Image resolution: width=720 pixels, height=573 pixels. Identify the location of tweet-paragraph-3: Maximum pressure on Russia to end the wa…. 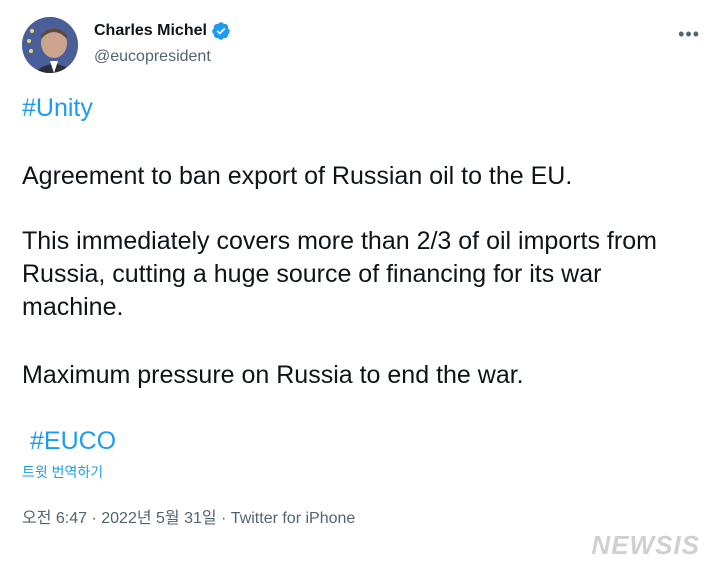
(273, 375).